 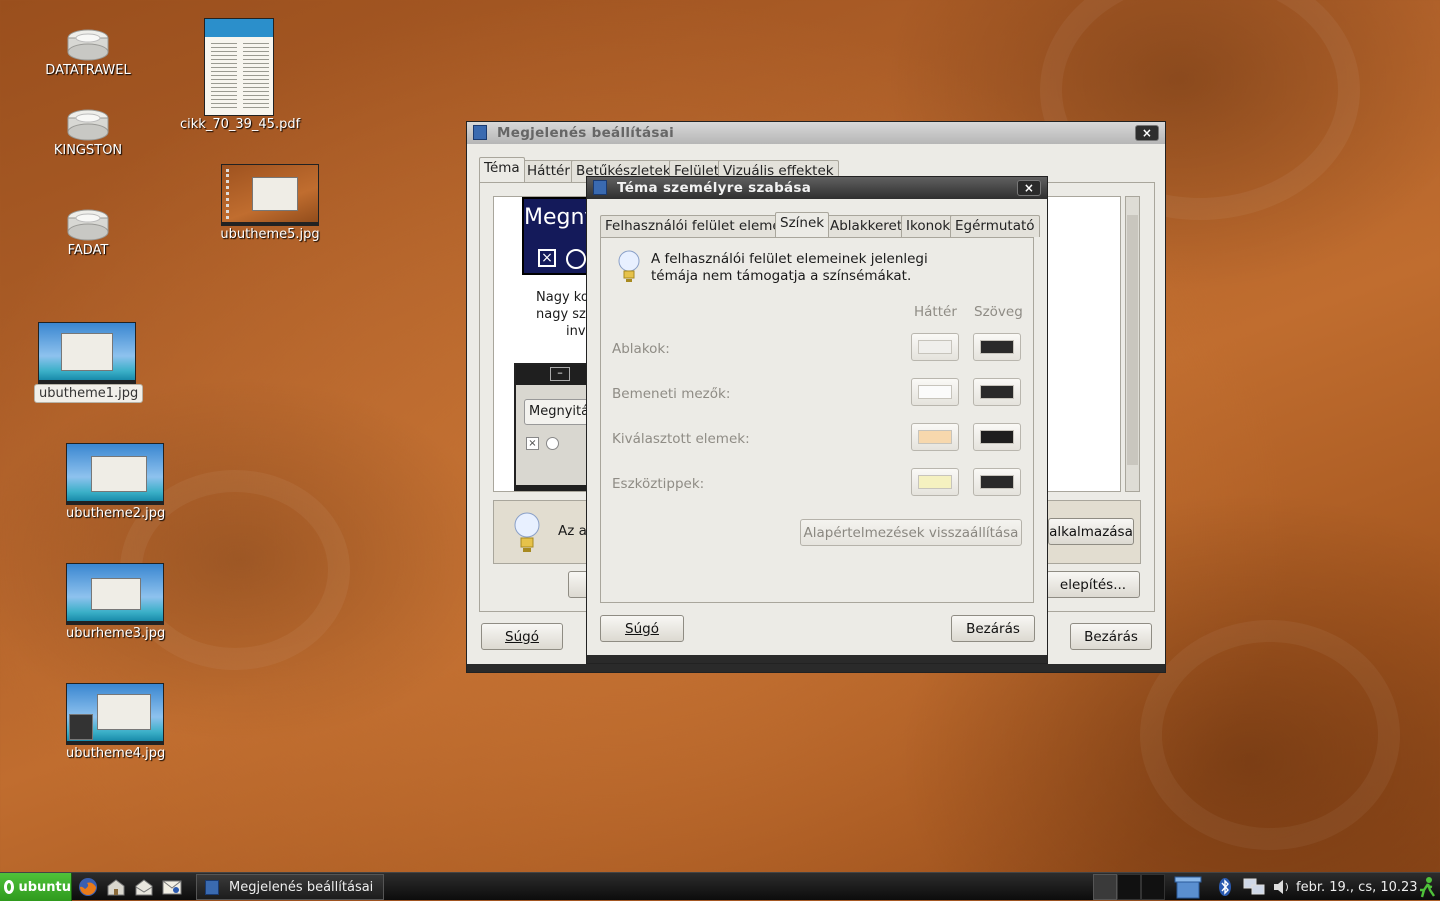 What do you see at coordinates (117, 887) in the screenshot?
I see `home-folder-launcher-icon` at bounding box center [117, 887].